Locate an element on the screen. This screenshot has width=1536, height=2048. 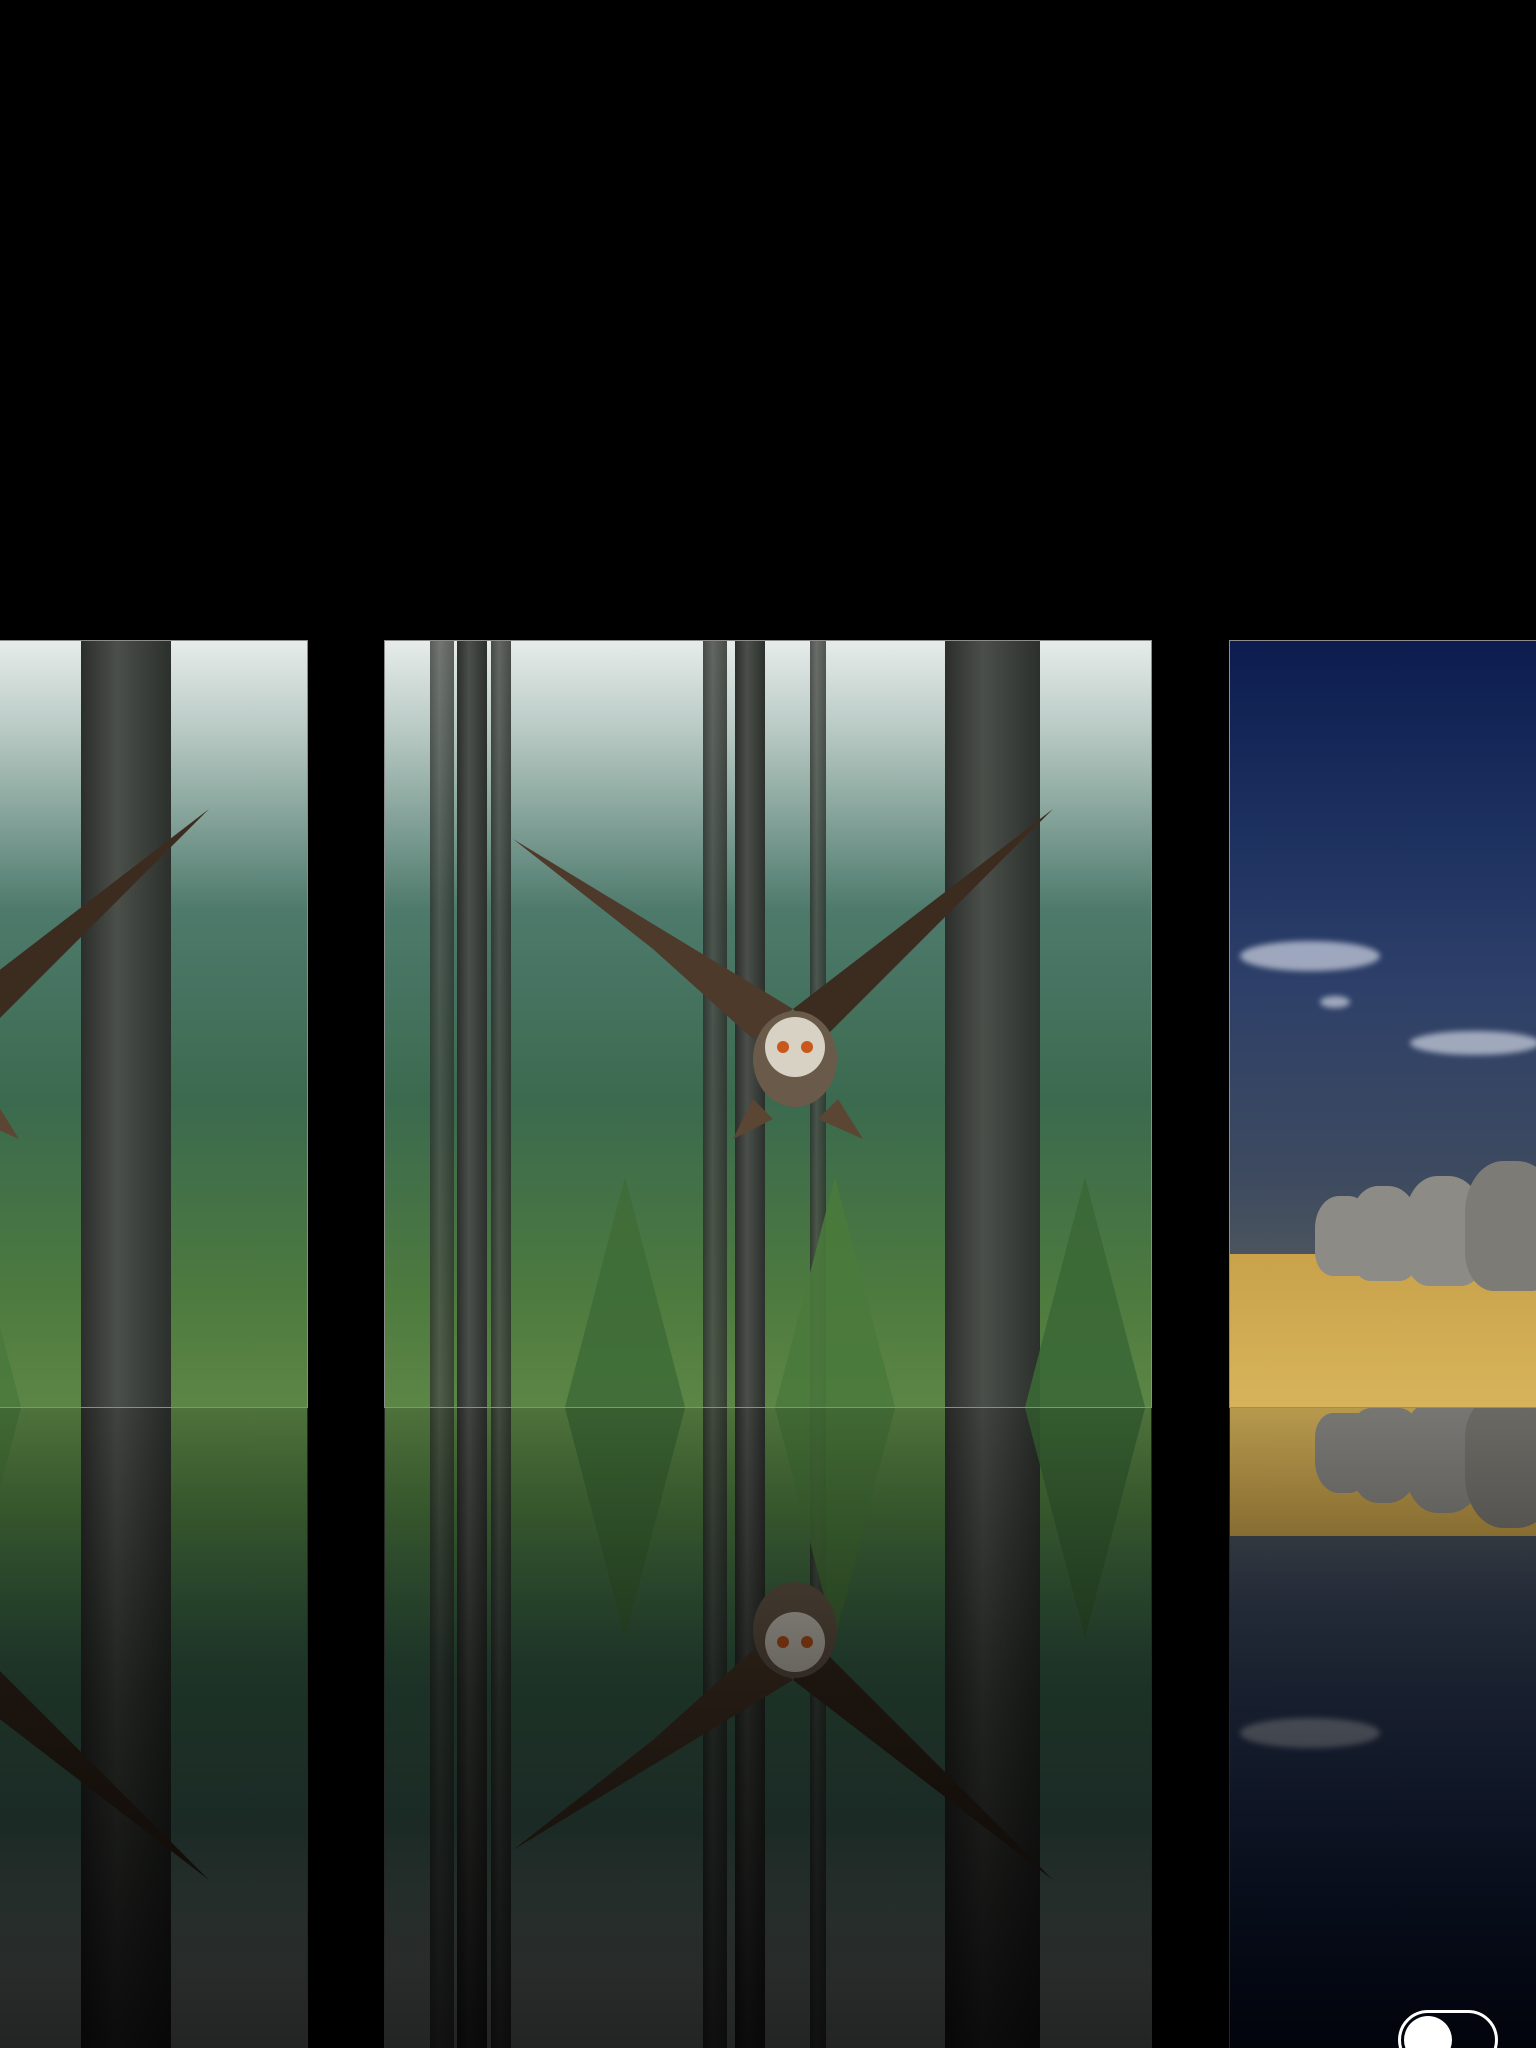
toggle-switch-icon is located at coordinates (1428, 2032).